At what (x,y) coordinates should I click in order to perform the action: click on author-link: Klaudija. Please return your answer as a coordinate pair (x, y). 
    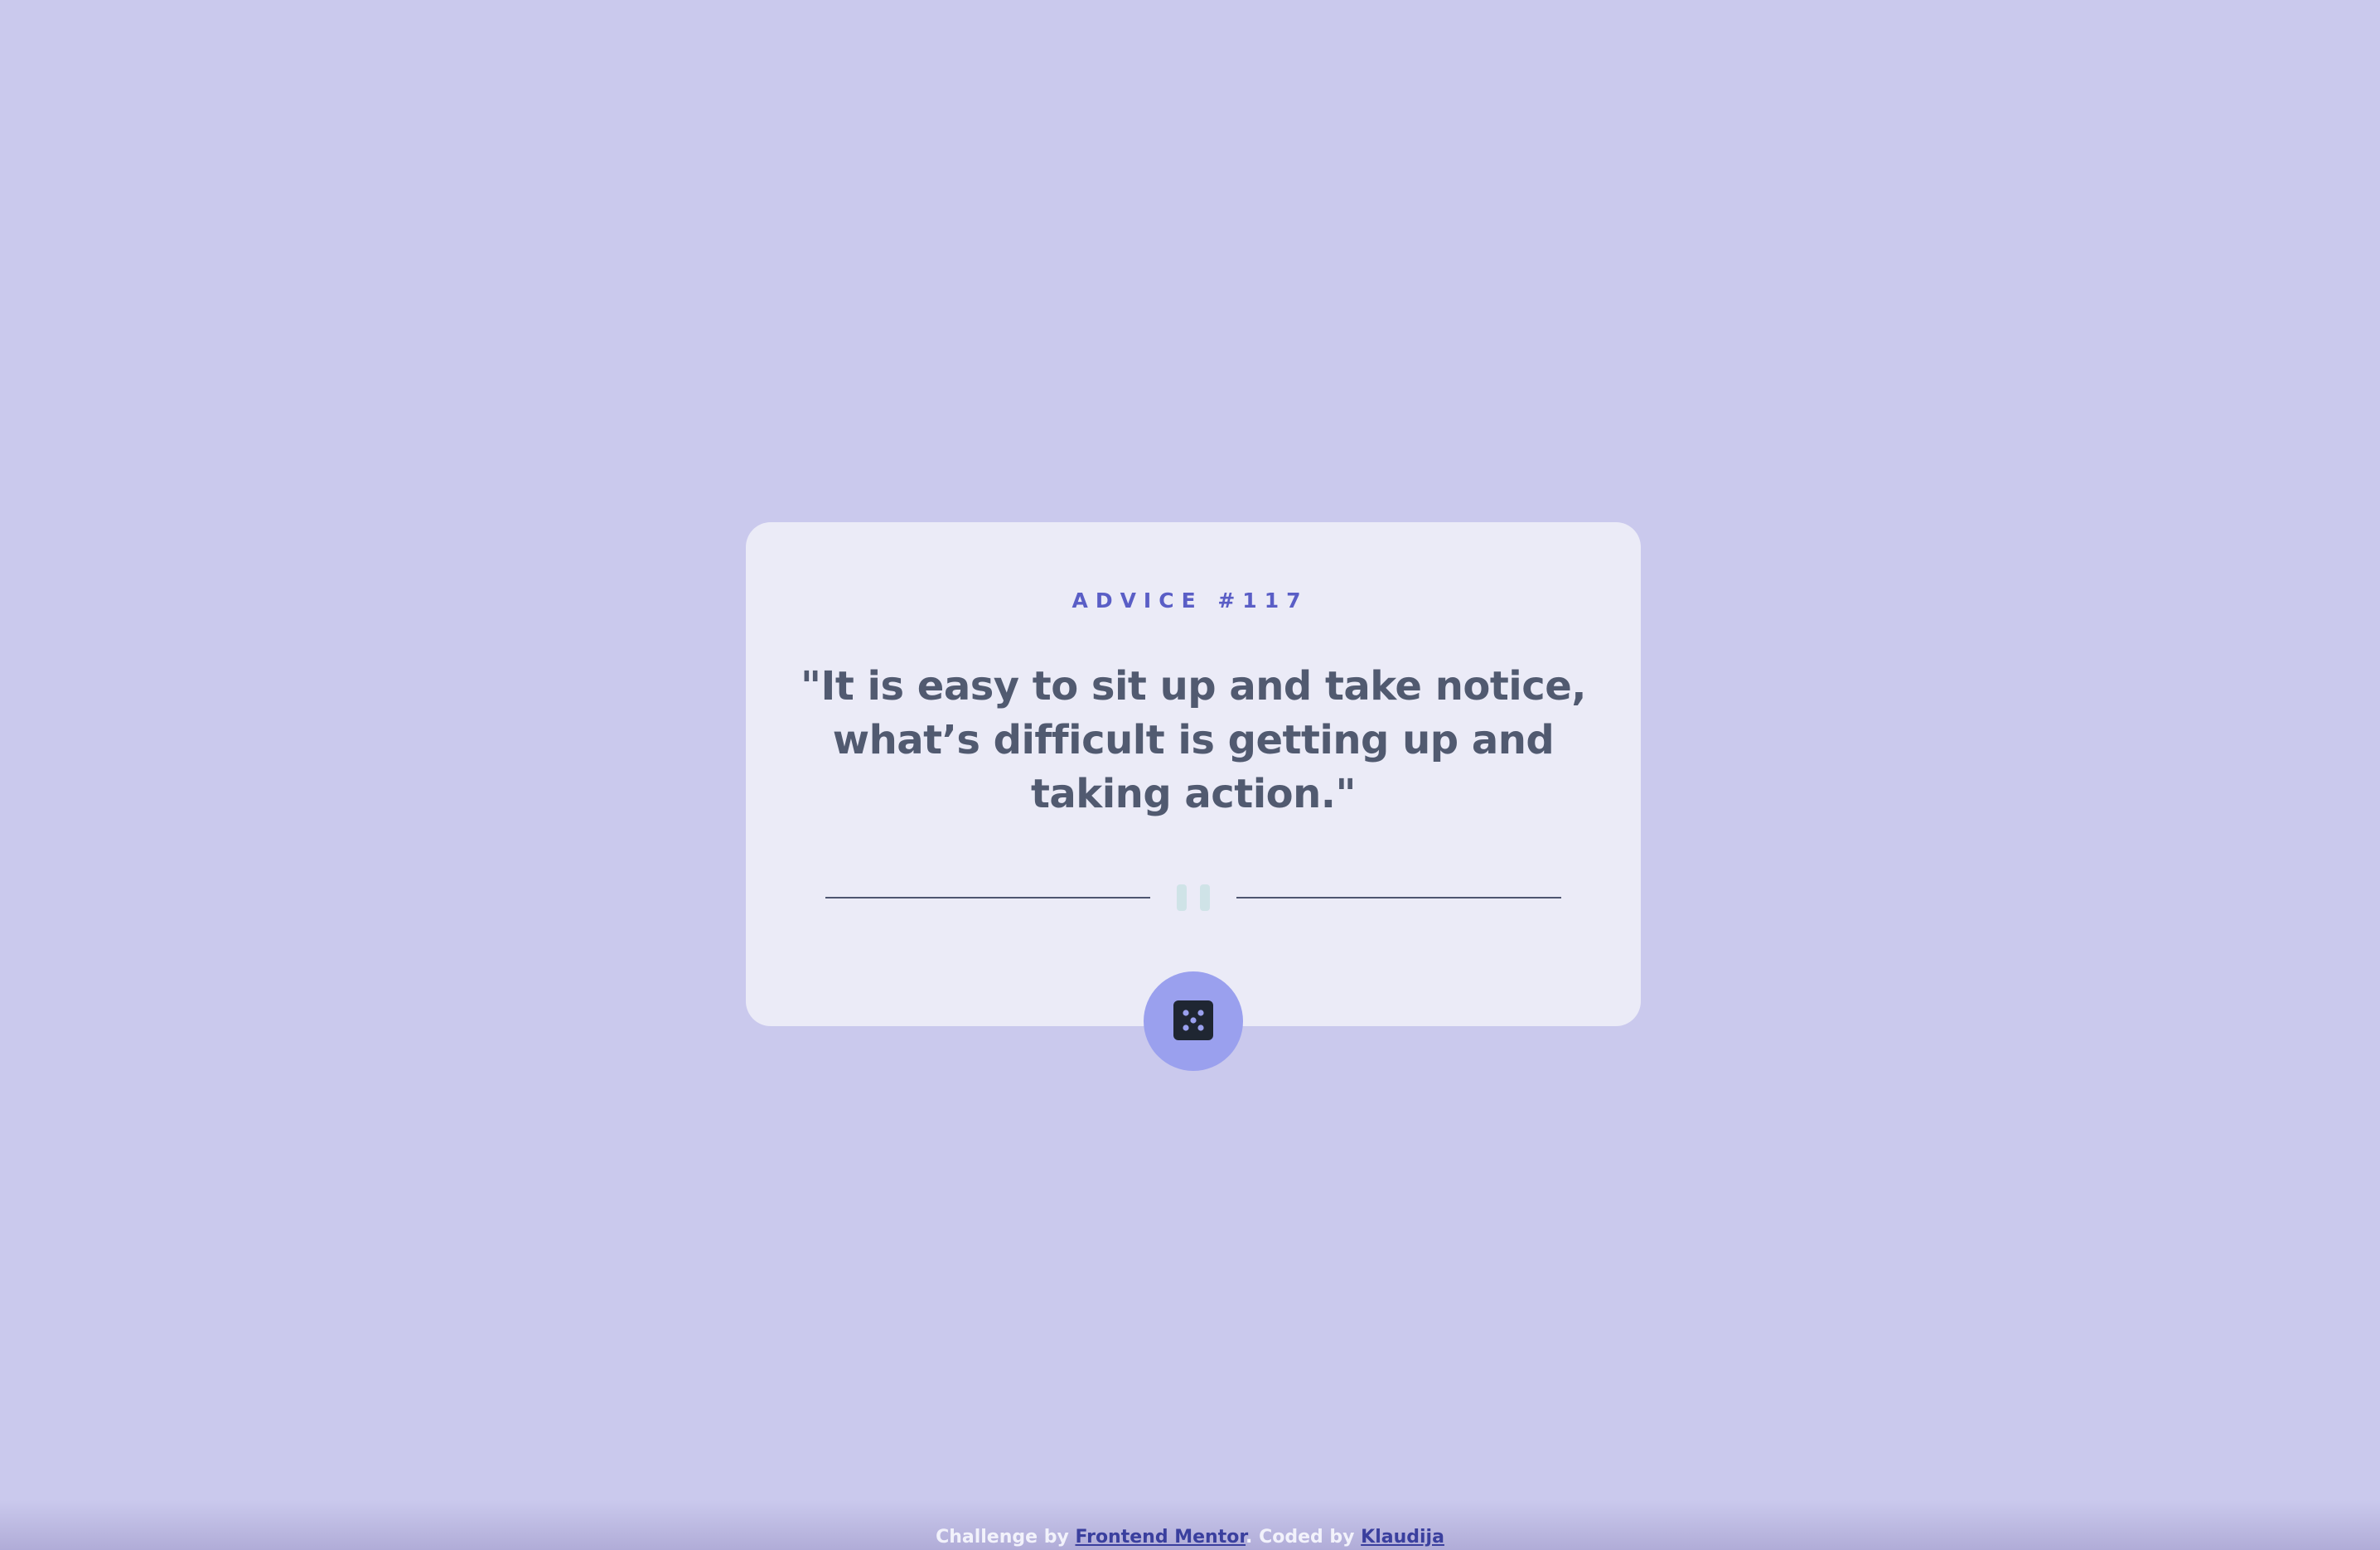
    Looking at the image, I should click on (1402, 1537).